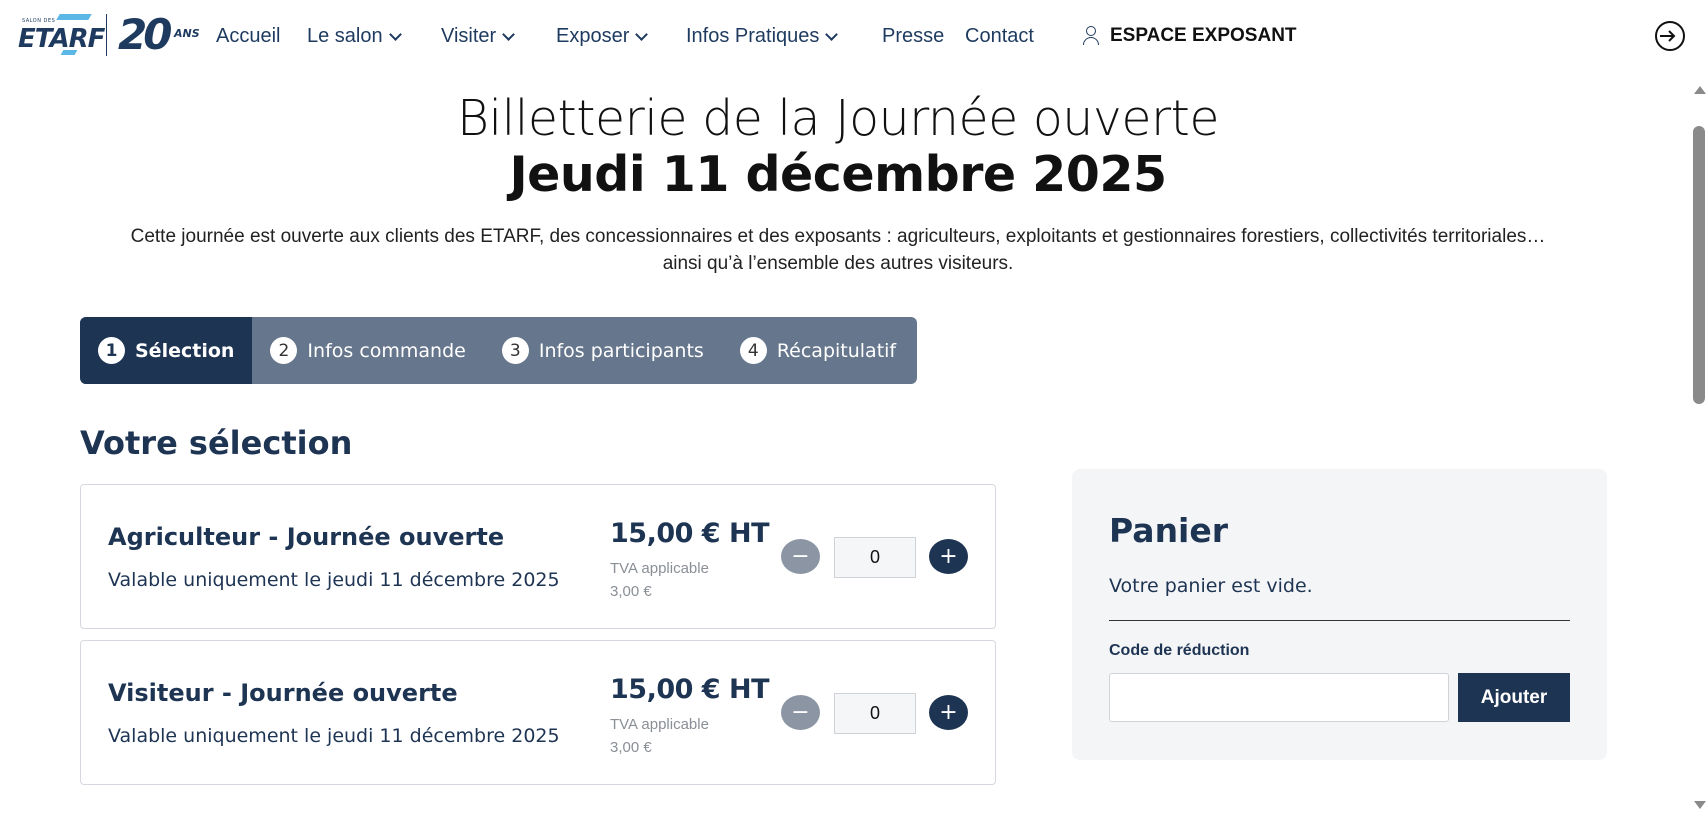  Describe the element at coordinates (838, 174) in the screenshot. I see `page-title-line2: Jeudi 11 décembre 2025` at that location.